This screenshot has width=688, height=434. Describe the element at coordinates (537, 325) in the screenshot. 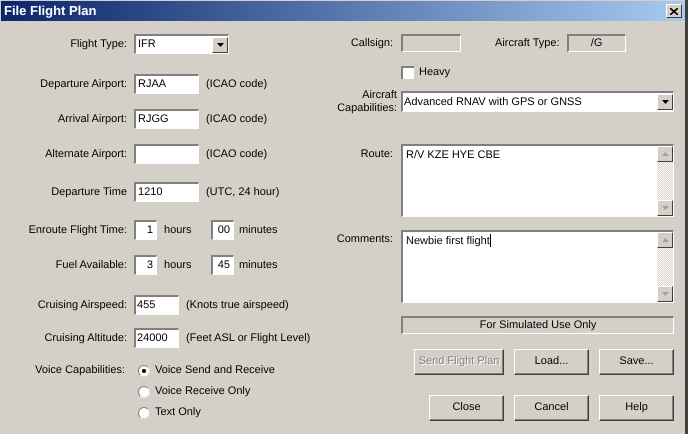

I see `notice-box: For Simulated Use Only` at that location.